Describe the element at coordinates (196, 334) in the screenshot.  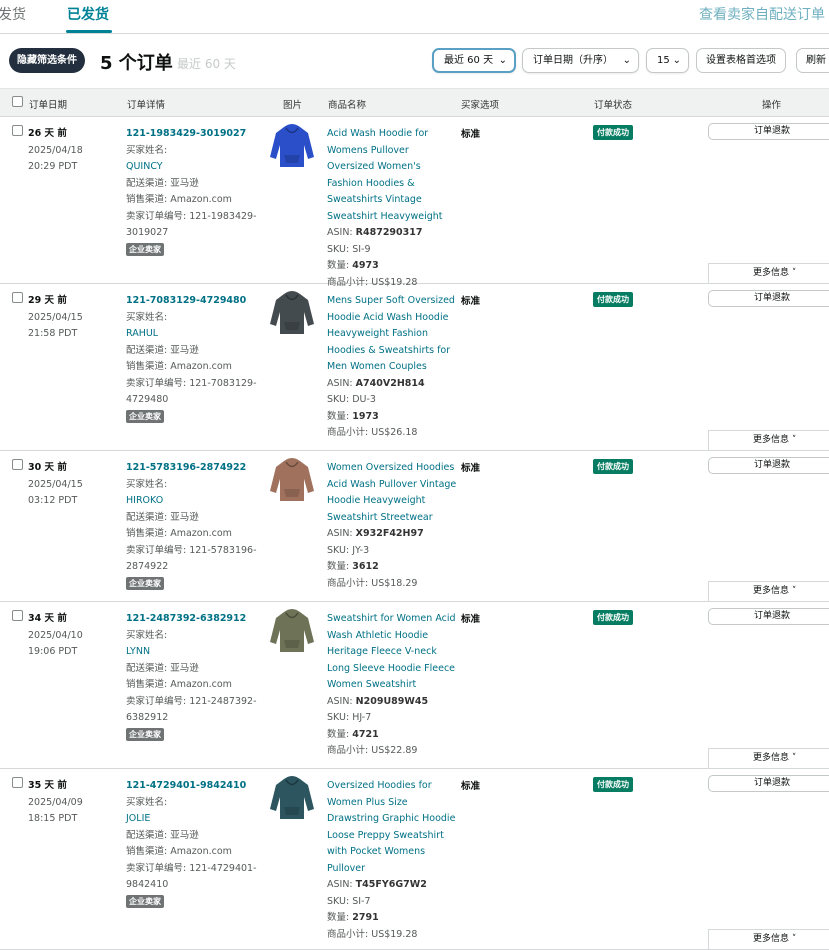
I see `buyer-name-link: RAHUL` at that location.